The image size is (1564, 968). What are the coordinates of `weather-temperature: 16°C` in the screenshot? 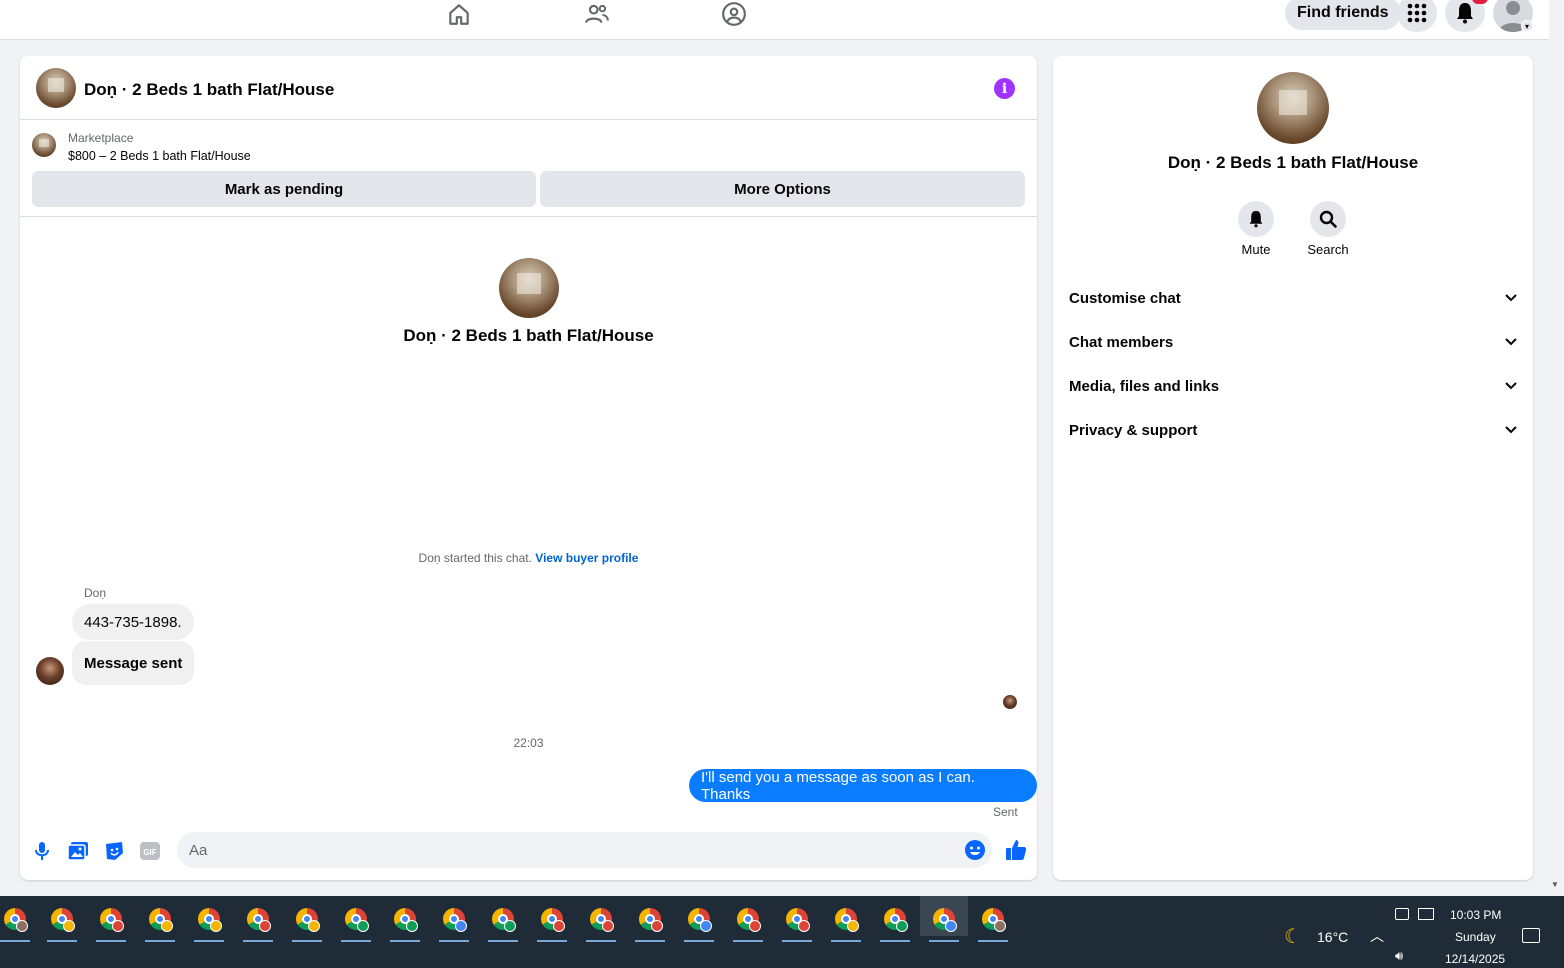 It's located at (1332, 937).